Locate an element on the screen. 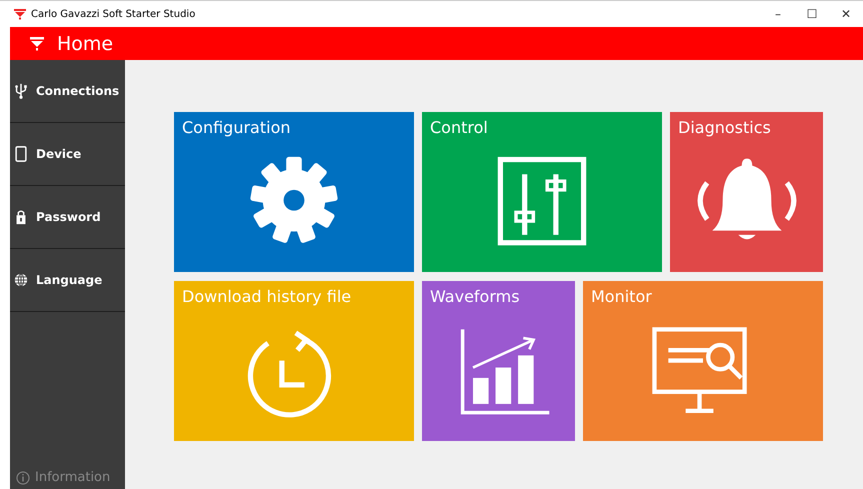 This screenshot has width=863, height=489. monitor-search-icon is located at coordinates (699, 369).